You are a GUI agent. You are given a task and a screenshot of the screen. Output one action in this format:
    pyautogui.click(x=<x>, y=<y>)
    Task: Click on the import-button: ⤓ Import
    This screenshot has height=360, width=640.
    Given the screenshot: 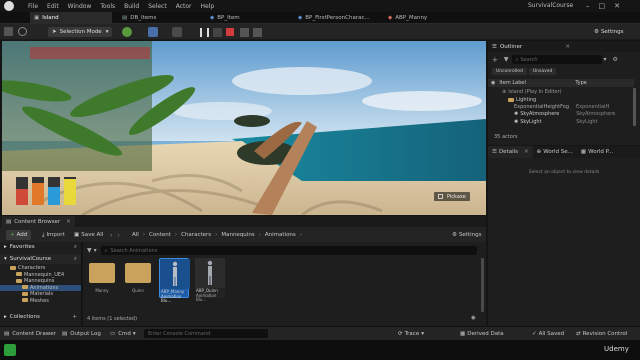 What is the action you would take?
    pyautogui.click(x=53, y=235)
    